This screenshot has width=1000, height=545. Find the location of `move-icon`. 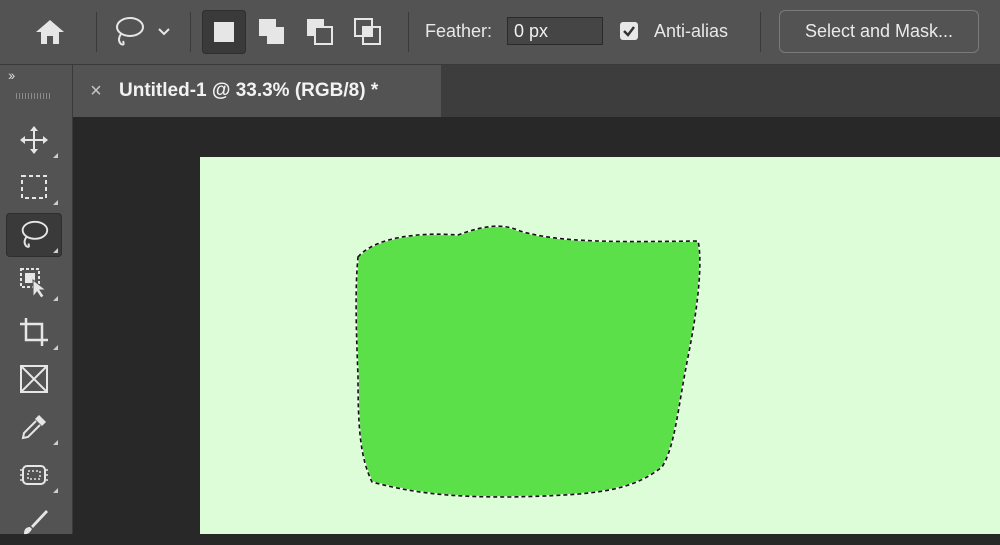

move-icon is located at coordinates (34, 140).